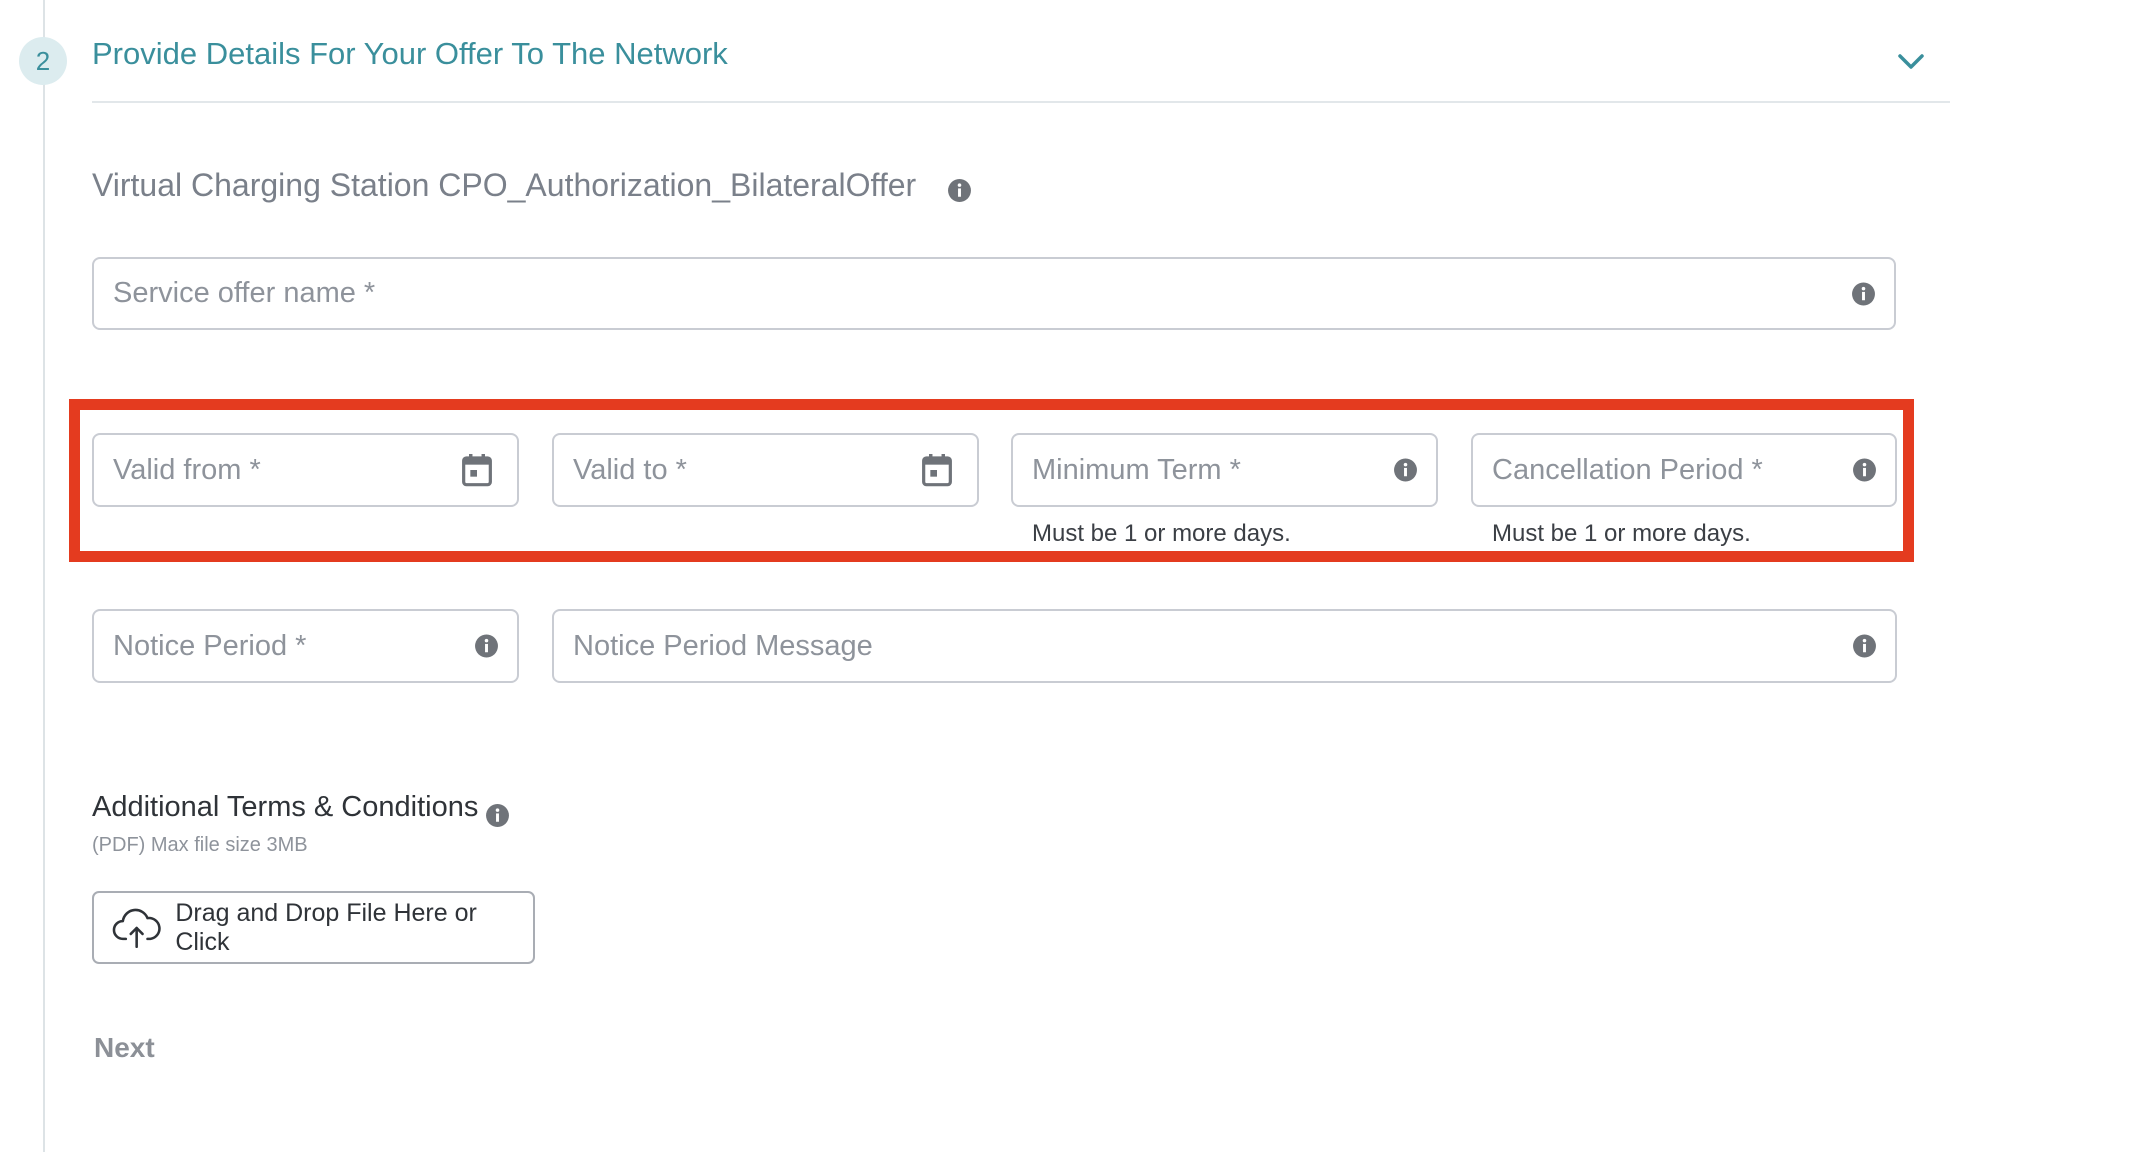 The image size is (2146, 1152). I want to click on valid-to-field, so click(765, 470).